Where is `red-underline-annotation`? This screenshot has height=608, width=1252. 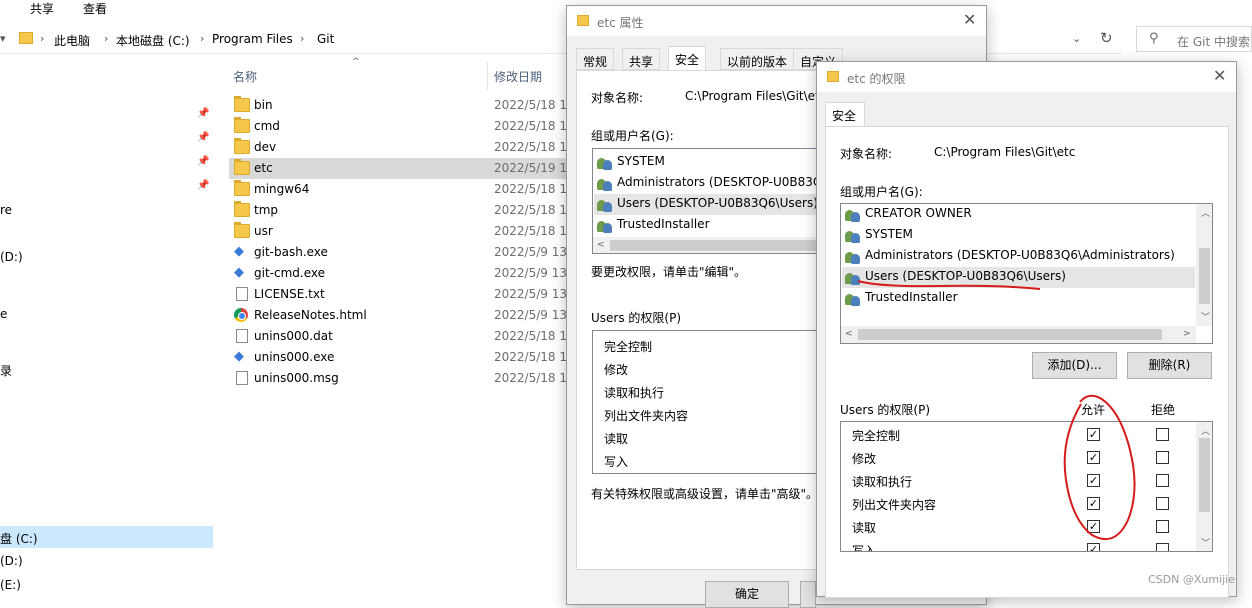
red-underline-annotation is located at coordinates (949, 285).